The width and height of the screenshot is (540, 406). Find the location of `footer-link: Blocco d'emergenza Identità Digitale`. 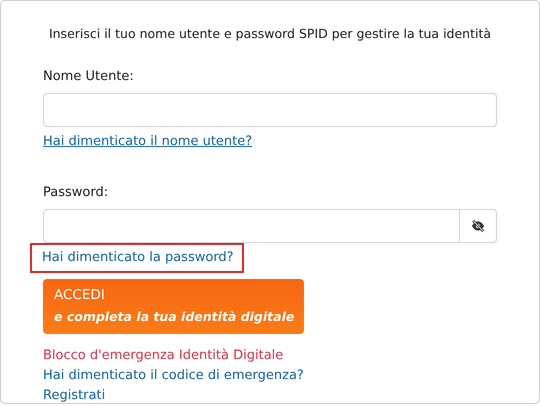

footer-link: Blocco d'emergenza Identità Digitale is located at coordinates (163, 356).